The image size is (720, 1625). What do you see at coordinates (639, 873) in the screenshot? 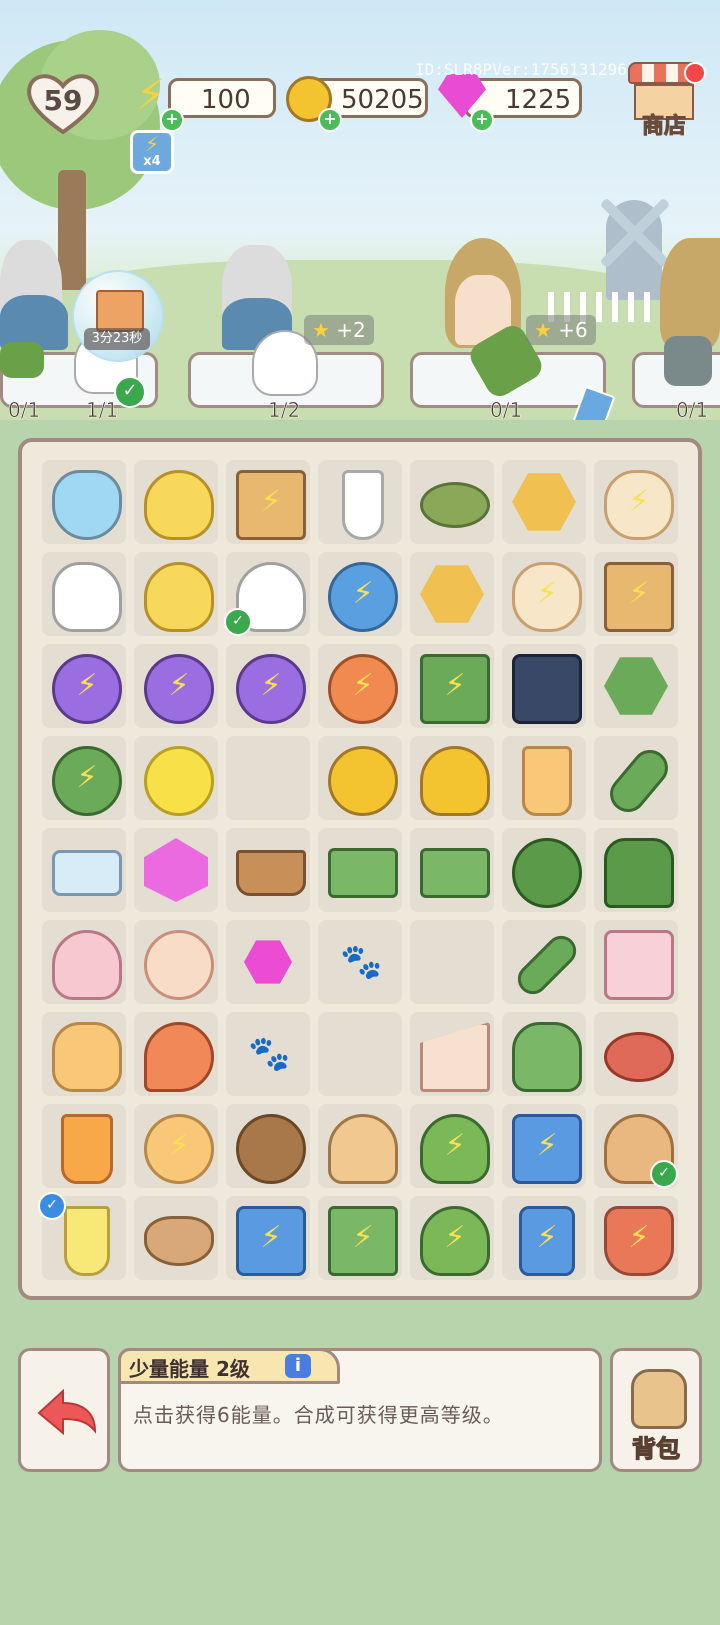
I see `green-armor-gloves-icon` at bounding box center [639, 873].